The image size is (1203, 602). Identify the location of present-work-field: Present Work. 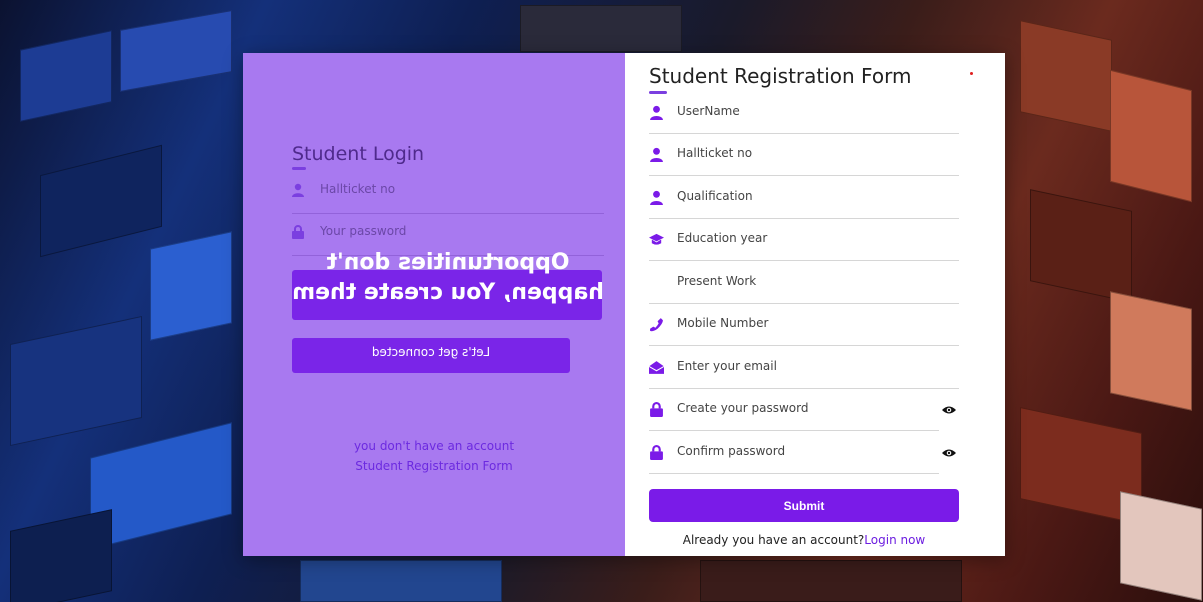
(804, 283).